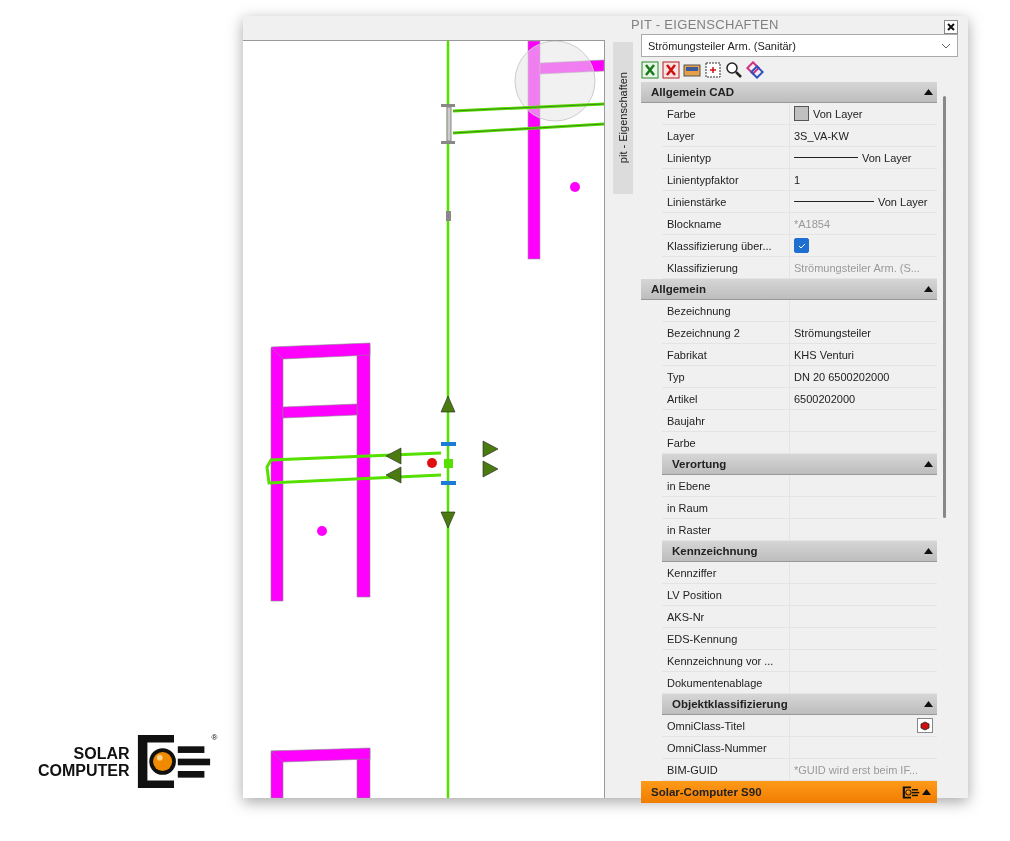 The image size is (1010, 841). Describe the element at coordinates (789, 289) in the screenshot. I see `section-header: Allgemein` at that location.